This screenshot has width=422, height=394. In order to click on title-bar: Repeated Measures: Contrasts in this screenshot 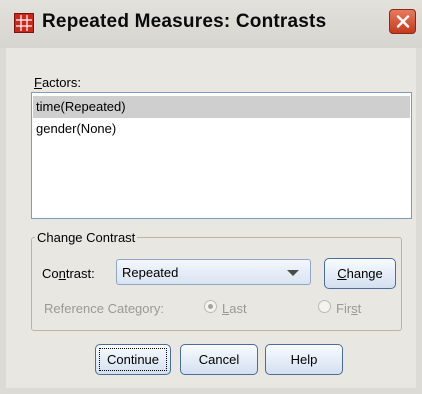, I will do `click(211, 24)`.